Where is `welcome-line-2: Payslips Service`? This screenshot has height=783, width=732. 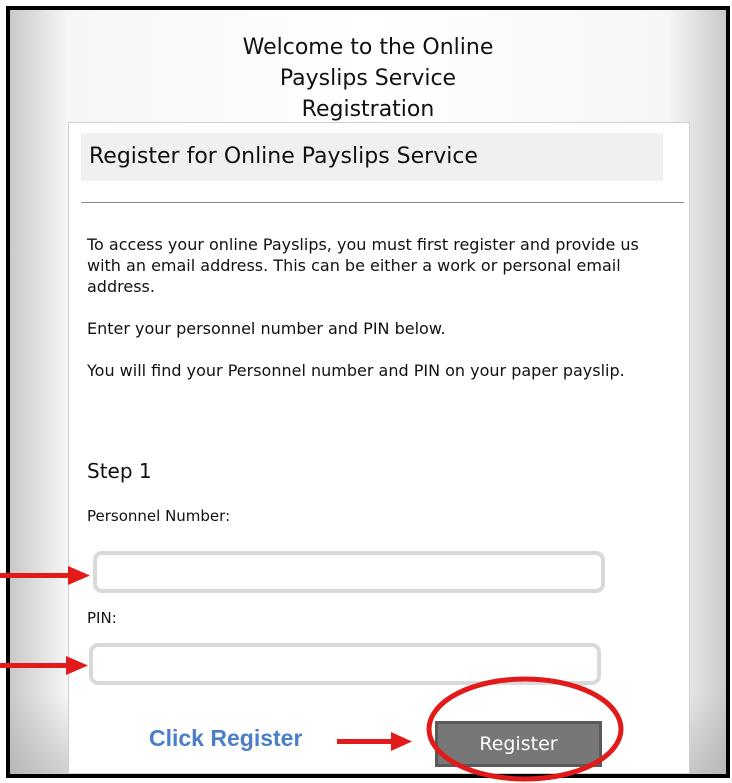
welcome-line-2: Payslips Service is located at coordinates (368, 78).